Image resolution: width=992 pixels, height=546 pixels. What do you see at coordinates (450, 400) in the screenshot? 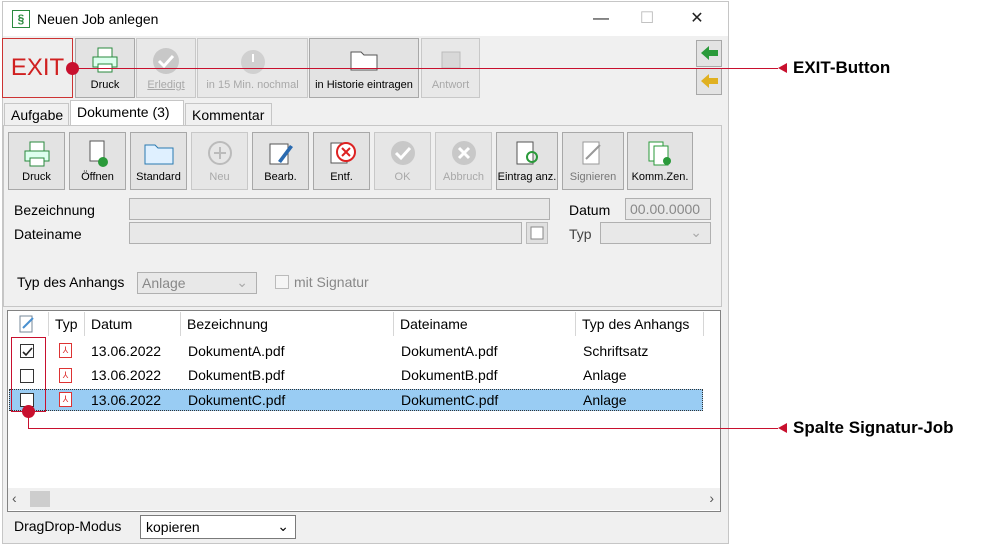
I see `cell-dateiname: DokumentC.pdf` at bounding box center [450, 400].